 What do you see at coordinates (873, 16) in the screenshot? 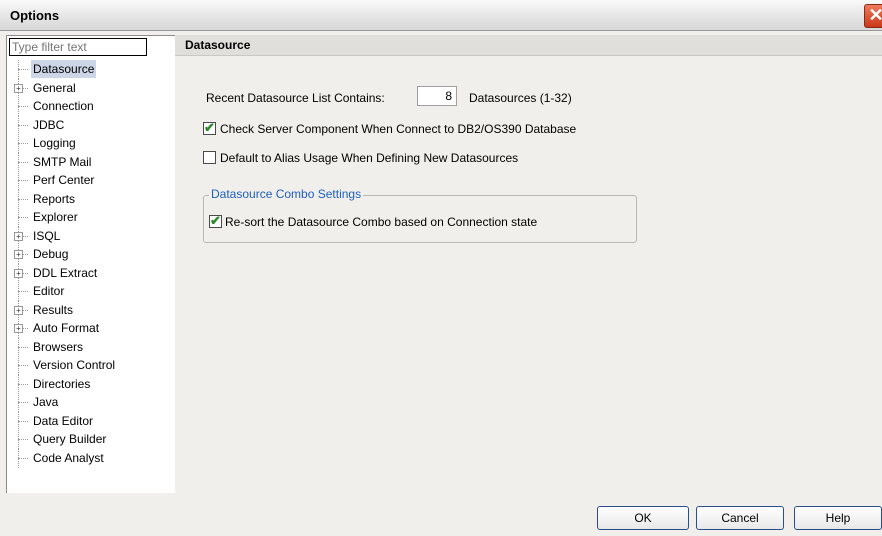
I see `close-icon: ✕` at bounding box center [873, 16].